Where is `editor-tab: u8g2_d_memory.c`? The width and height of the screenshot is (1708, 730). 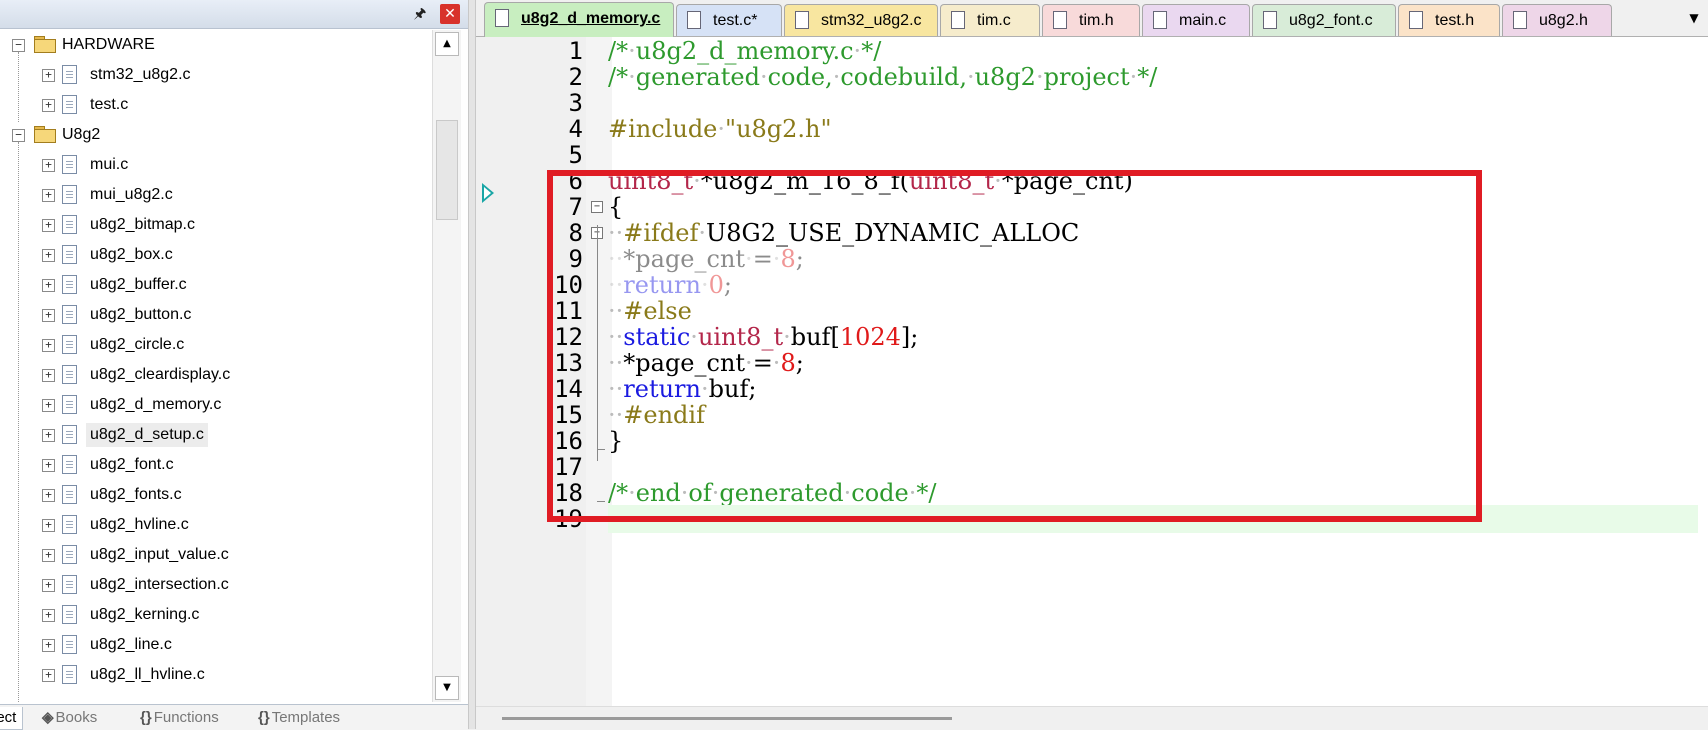 editor-tab: u8g2_d_memory.c is located at coordinates (579, 19).